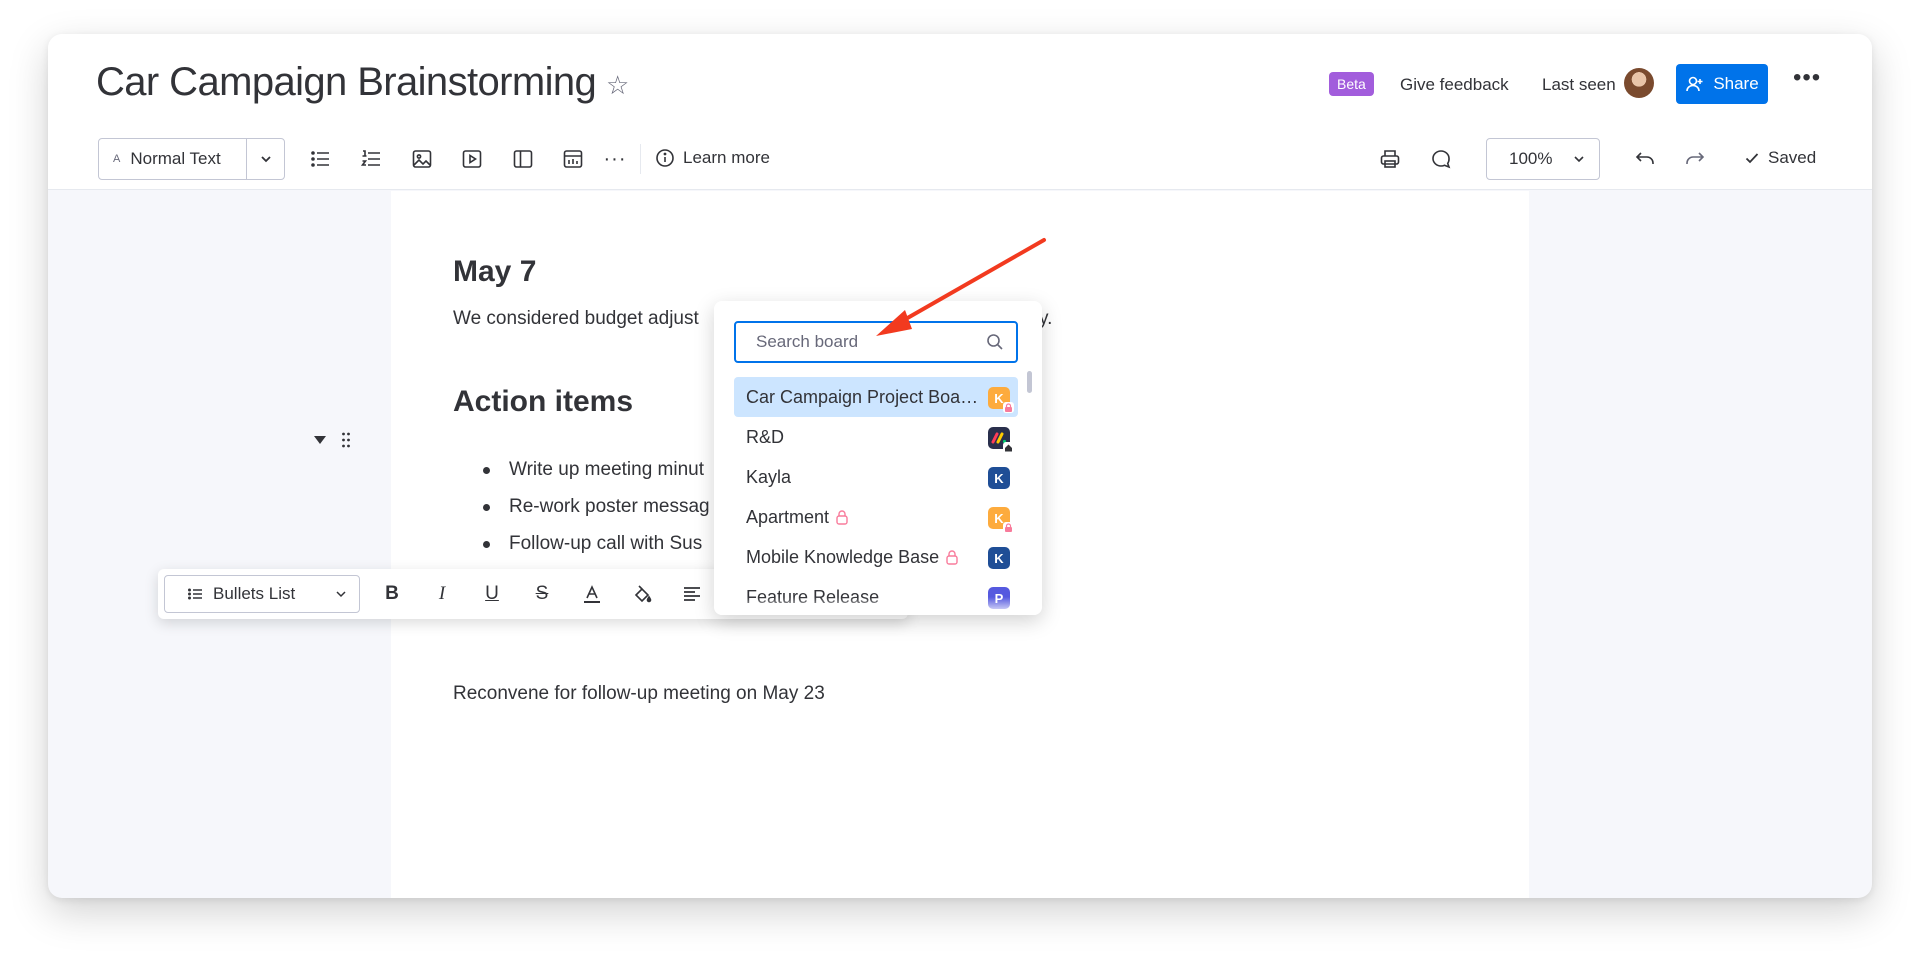 This screenshot has width=1920, height=962. I want to click on avatar, so click(1639, 83).